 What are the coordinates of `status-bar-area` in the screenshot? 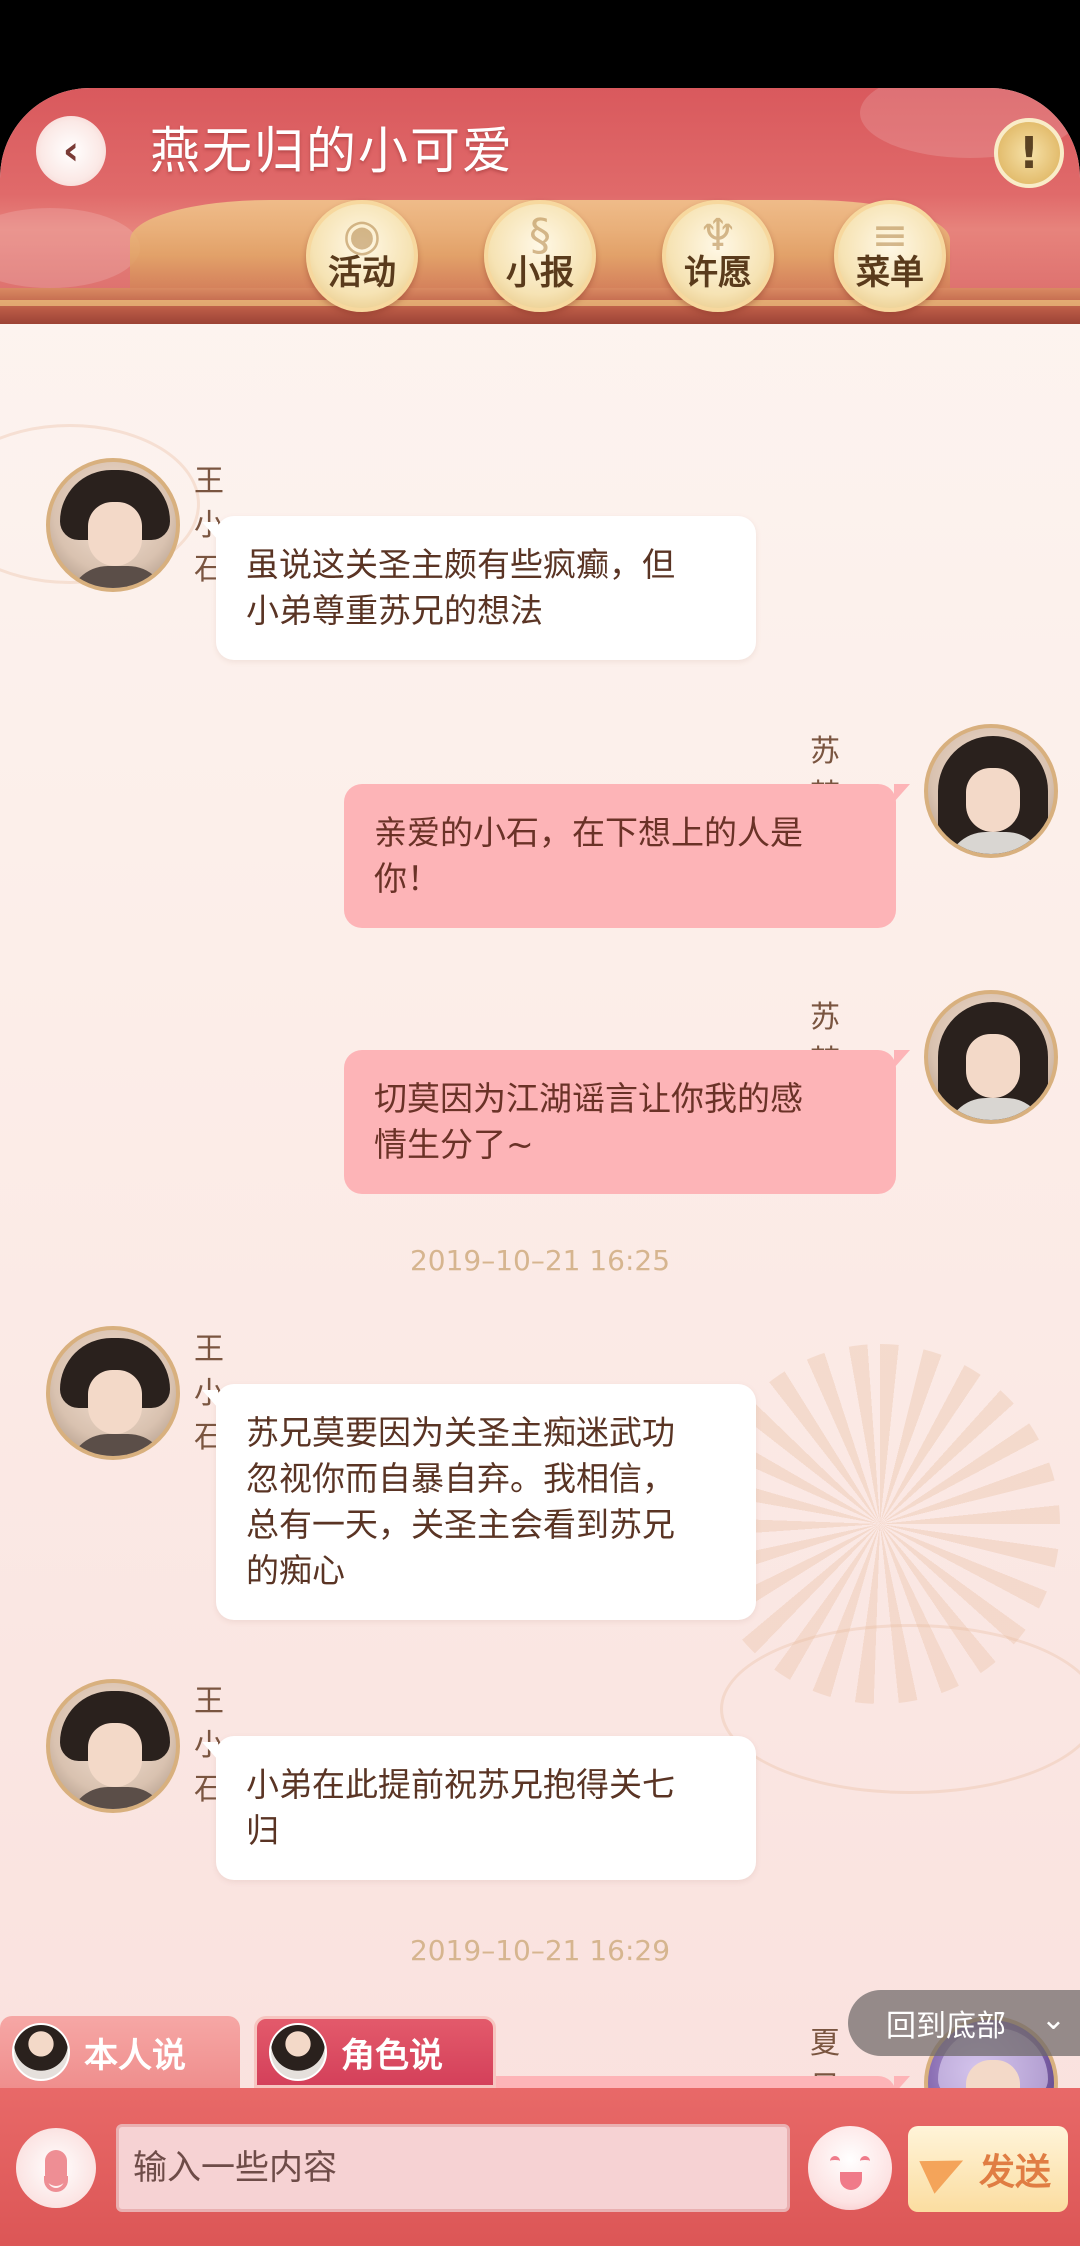 It's located at (540, 47).